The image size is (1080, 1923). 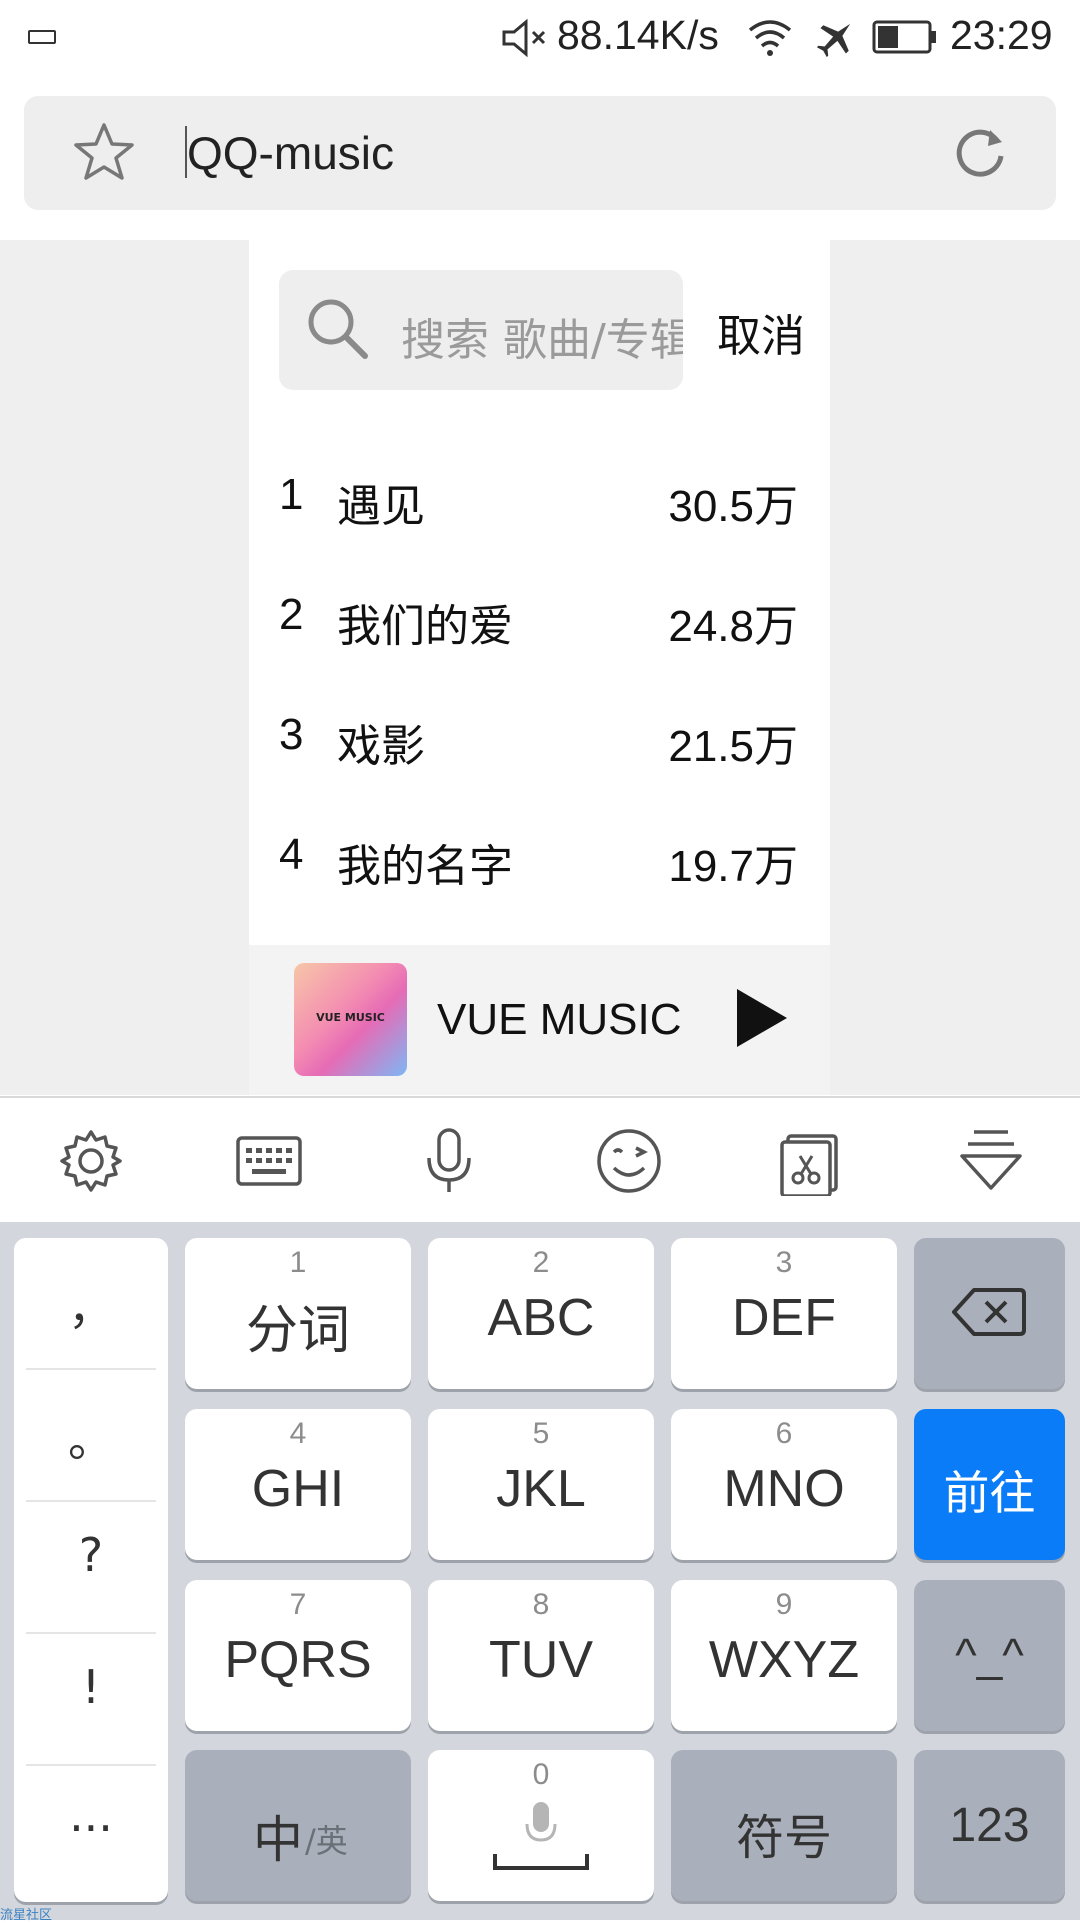 I want to click on key-number: 6, so click(x=784, y=1433).